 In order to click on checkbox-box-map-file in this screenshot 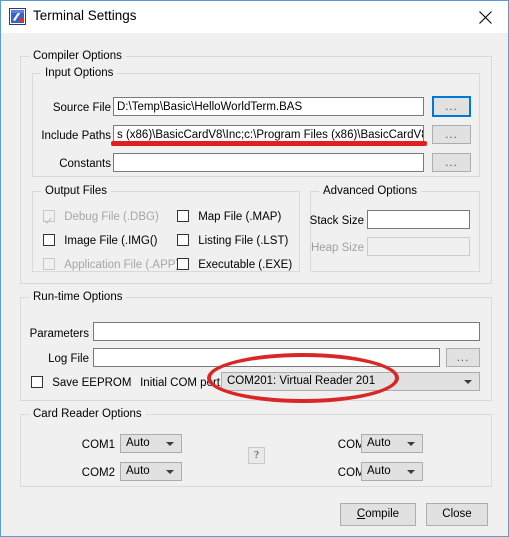, I will do `click(183, 216)`.